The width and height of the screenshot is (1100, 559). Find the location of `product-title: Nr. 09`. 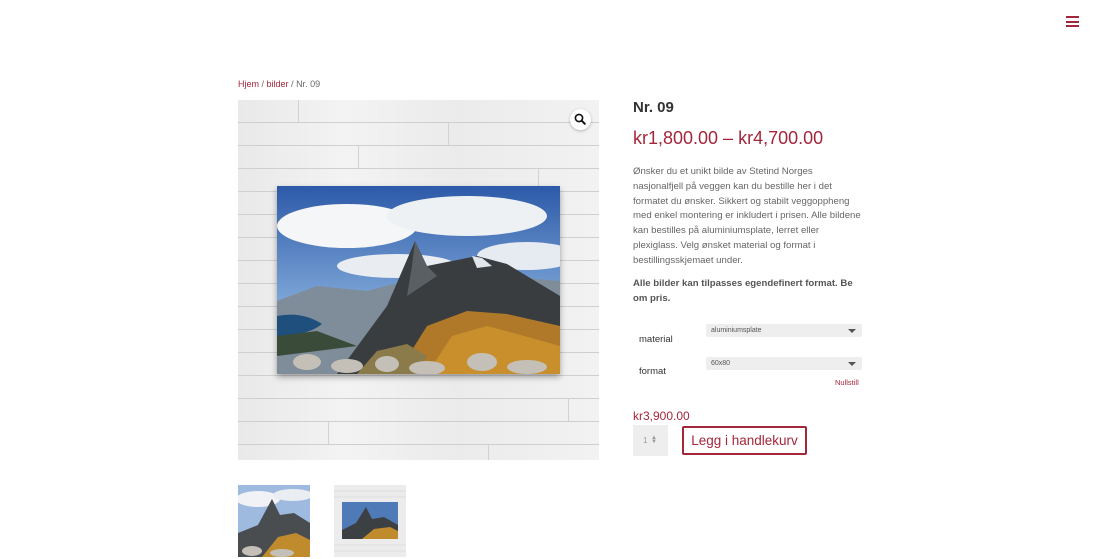

product-title: Nr. 09 is located at coordinates (653, 107).